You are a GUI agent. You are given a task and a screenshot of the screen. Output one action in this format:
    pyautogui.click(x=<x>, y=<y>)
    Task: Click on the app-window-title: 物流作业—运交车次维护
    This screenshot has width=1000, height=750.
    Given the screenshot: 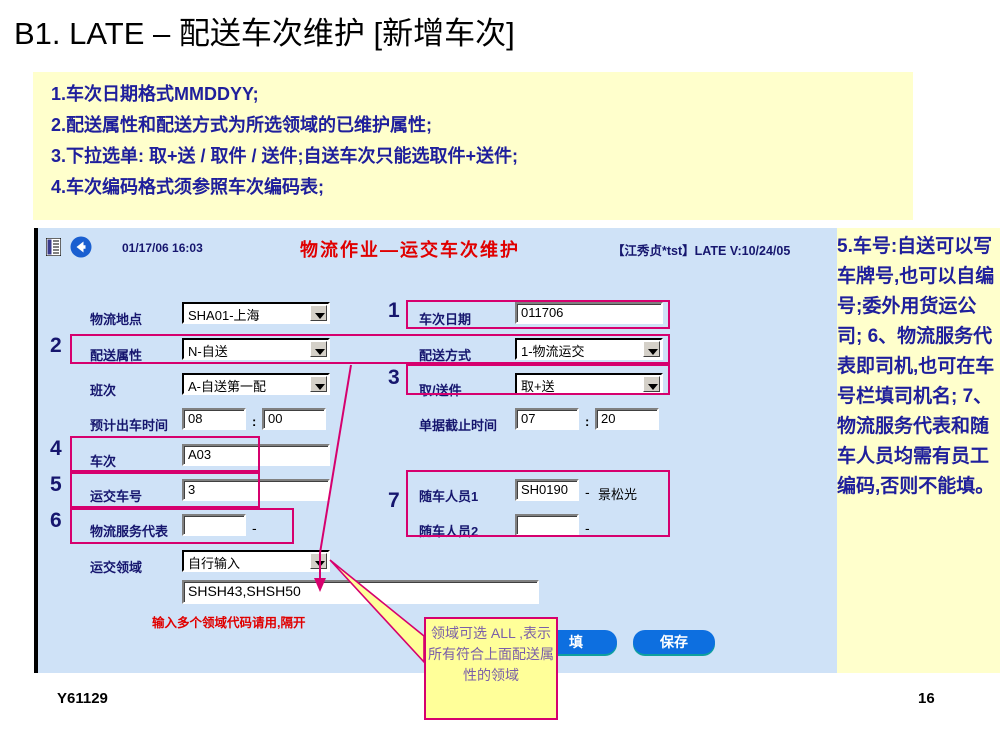 What is the action you would take?
    pyautogui.click(x=410, y=250)
    